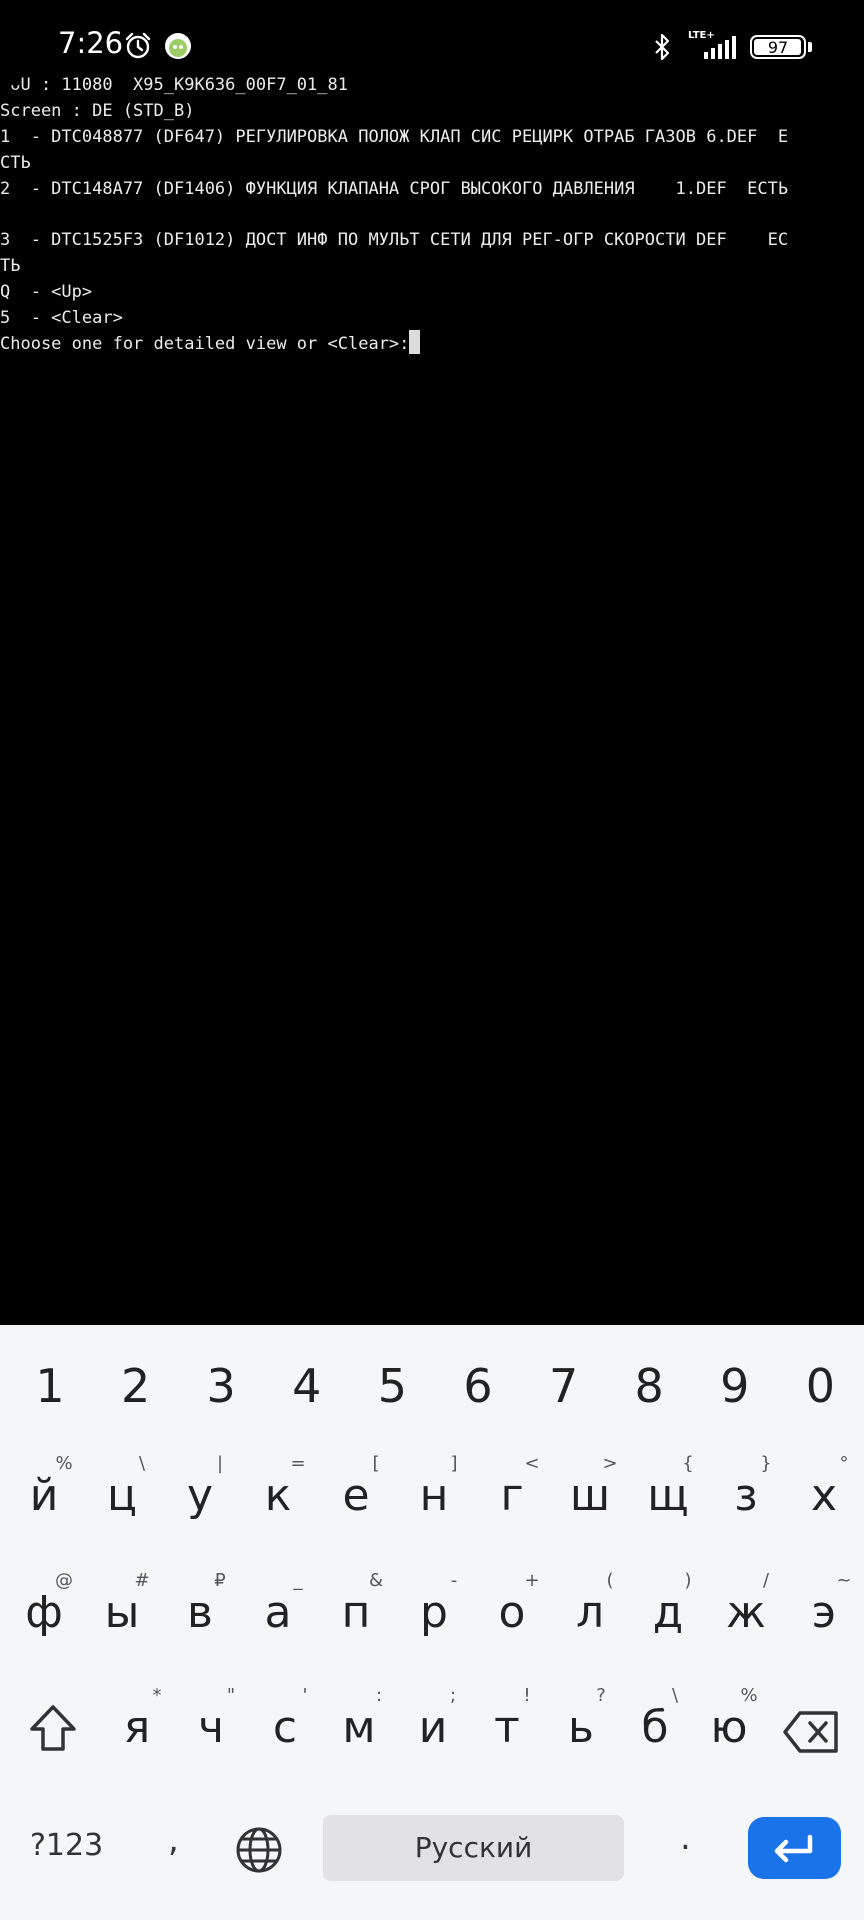  What do you see at coordinates (729, 1728) in the screenshot?
I see `letter-key: ю` at bounding box center [729, 1728].